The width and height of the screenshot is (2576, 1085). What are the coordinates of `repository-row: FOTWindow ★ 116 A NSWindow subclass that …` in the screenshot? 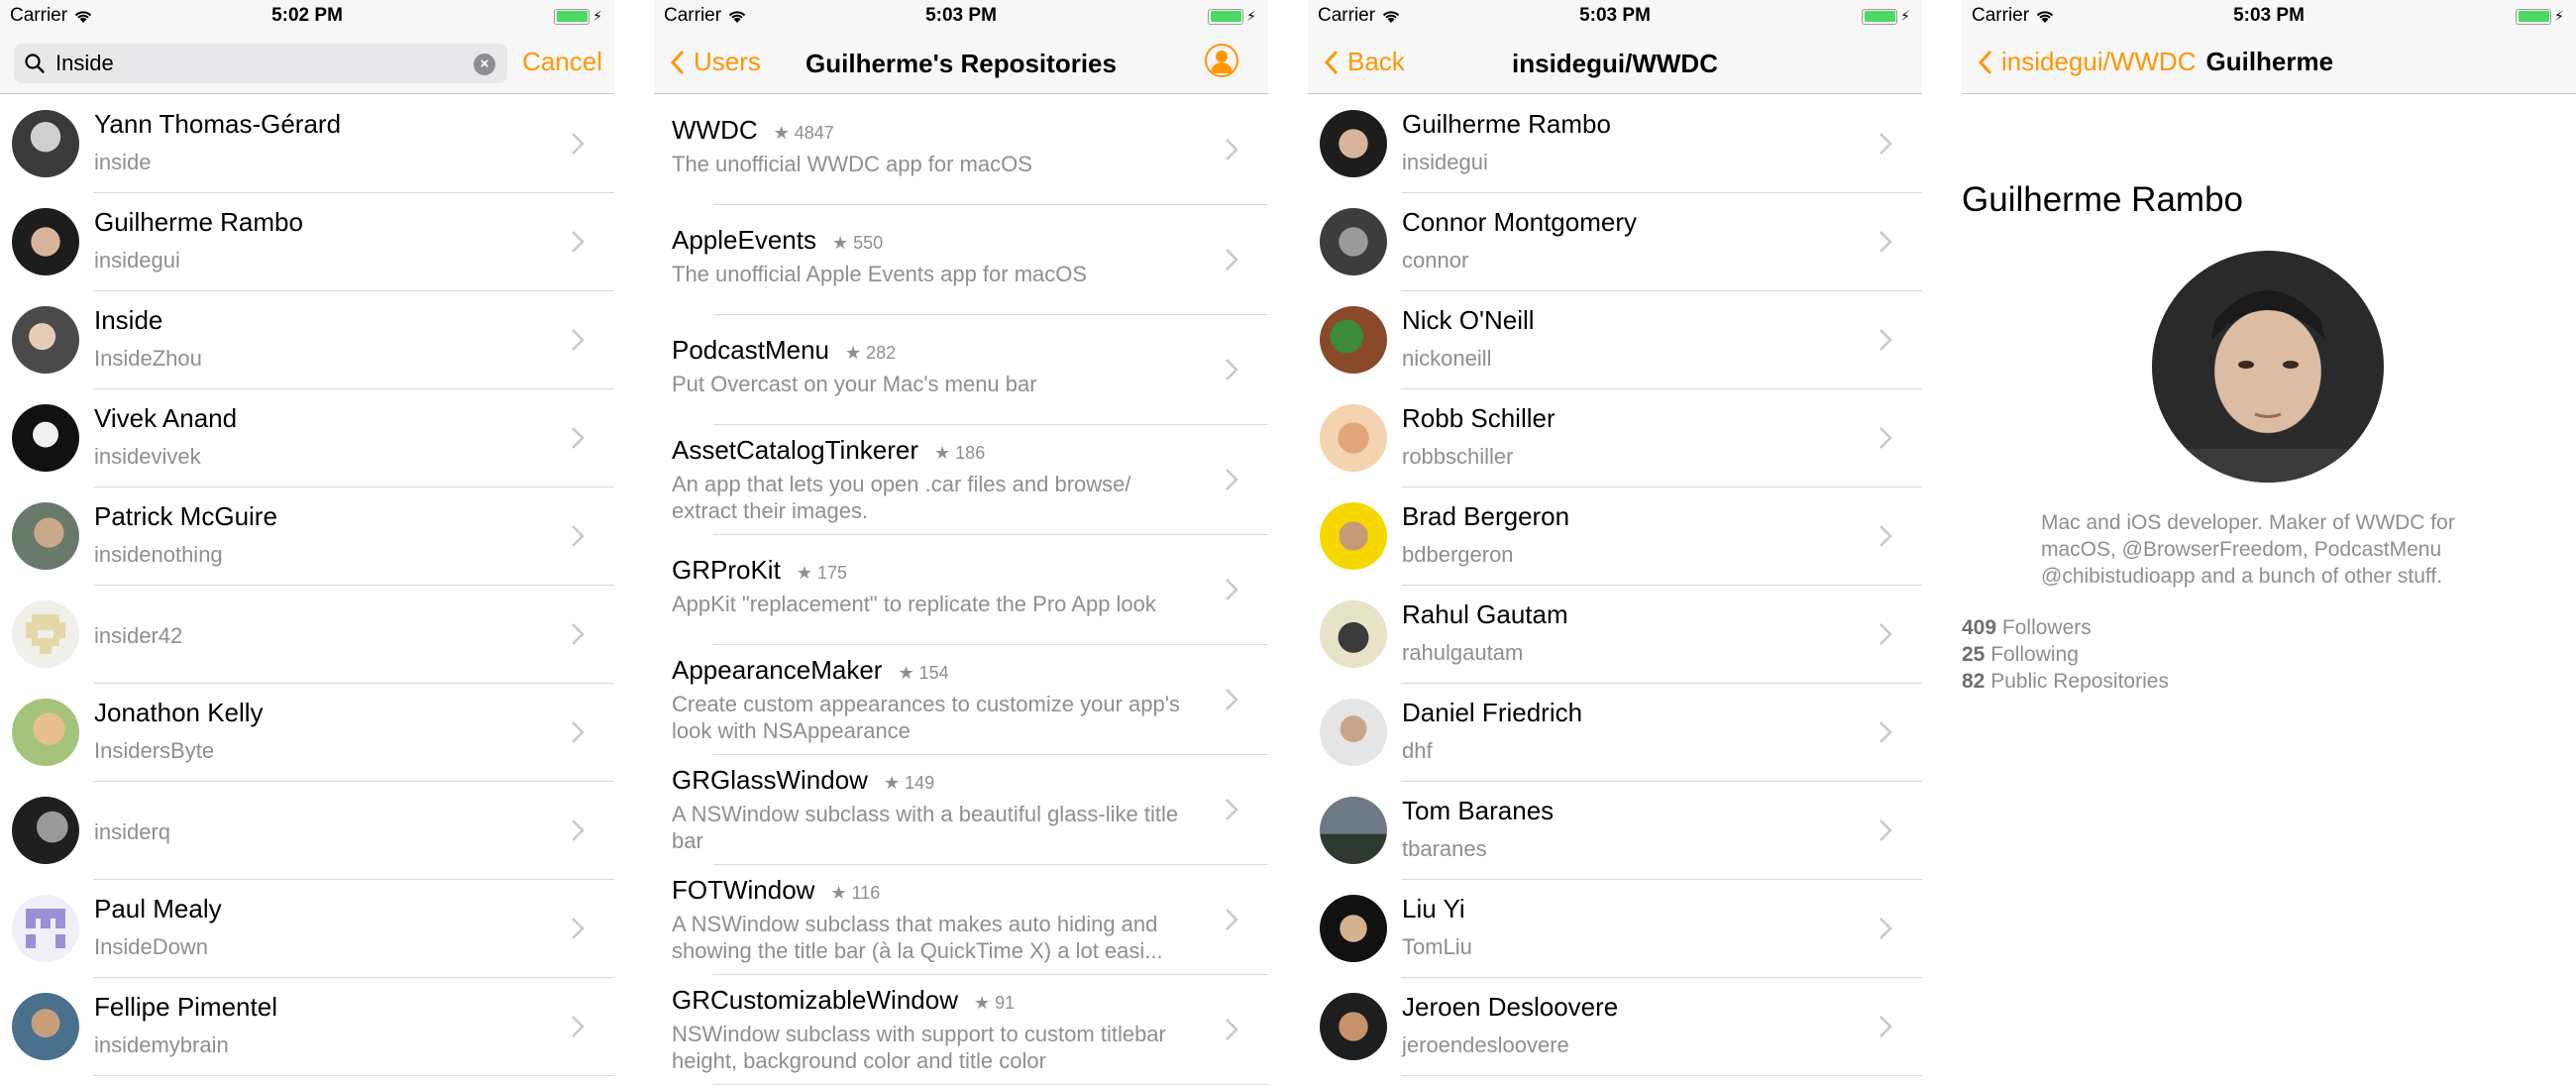 It's located at (961, 920).